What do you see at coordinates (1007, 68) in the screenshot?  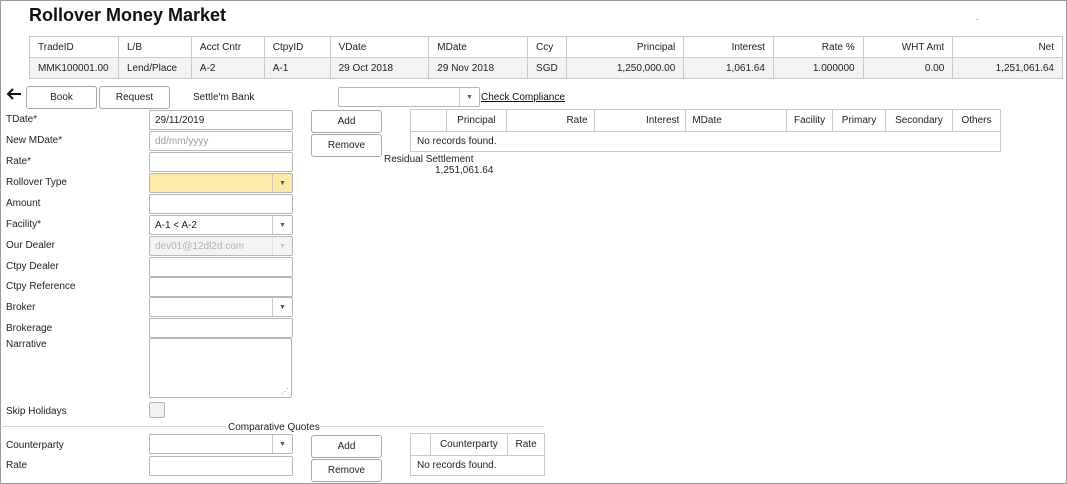 I see `cell-net: 1,251,061.64` at bounding box center [1007, 68].